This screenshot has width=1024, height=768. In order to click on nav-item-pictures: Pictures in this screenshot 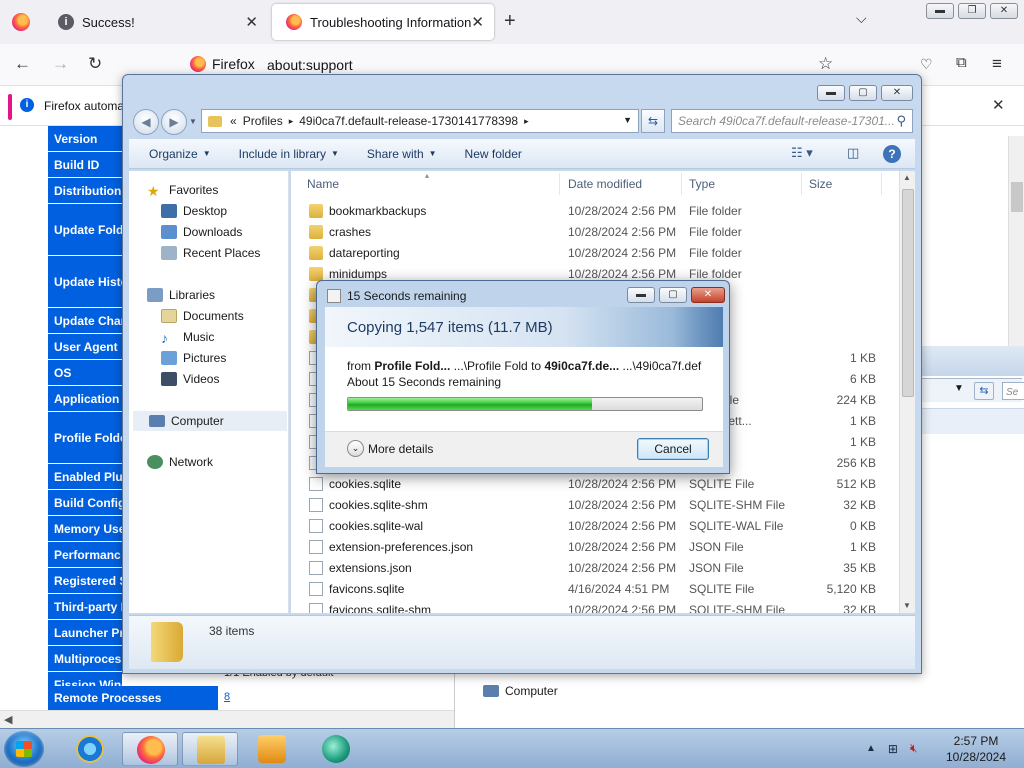, I will do `click(193, 358)`.